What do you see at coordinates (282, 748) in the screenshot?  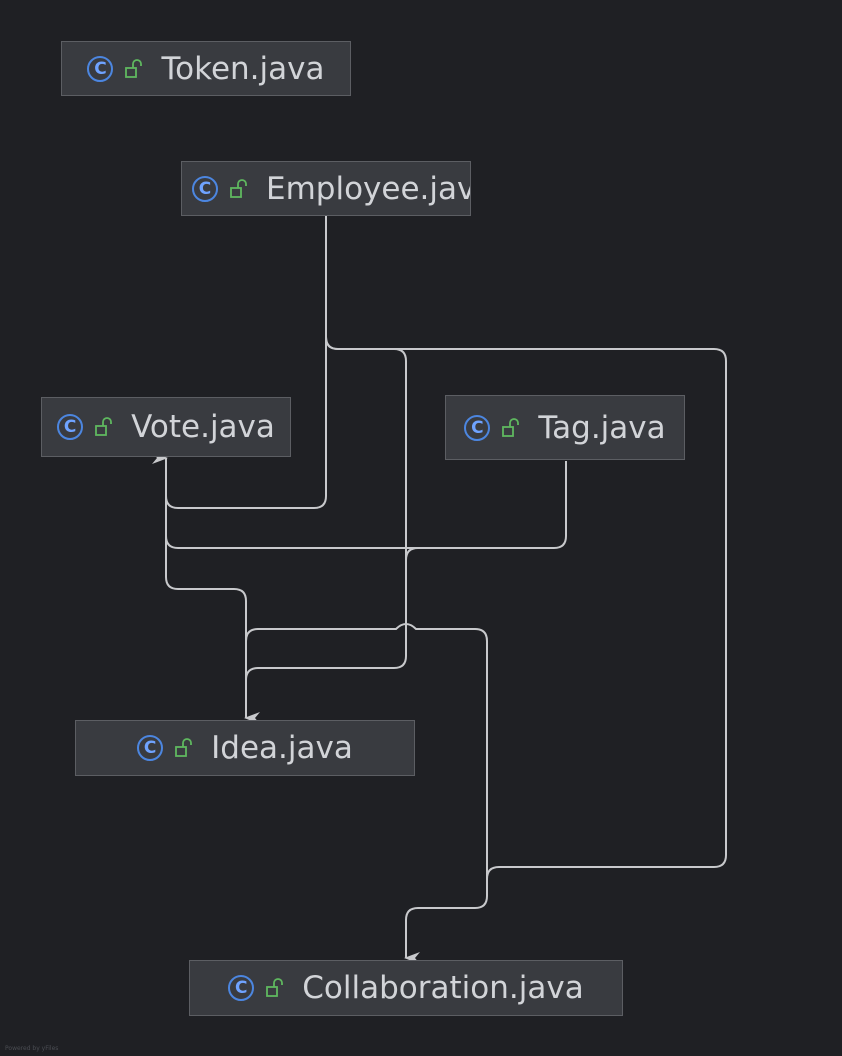 I see `node-label: Idea.java` at bounding box center [282, 748].